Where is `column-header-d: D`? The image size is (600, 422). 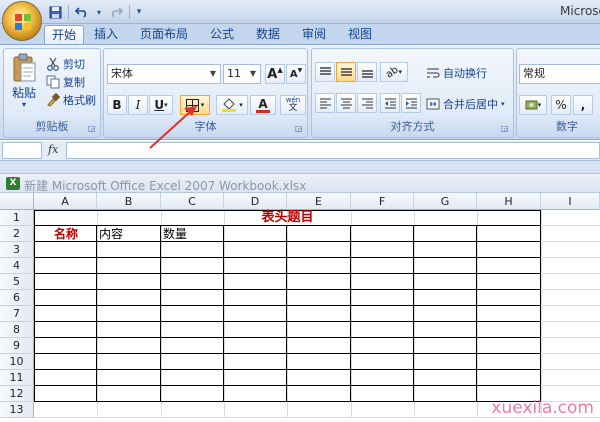 column-header-d: D is located at coordinates (255, 201).